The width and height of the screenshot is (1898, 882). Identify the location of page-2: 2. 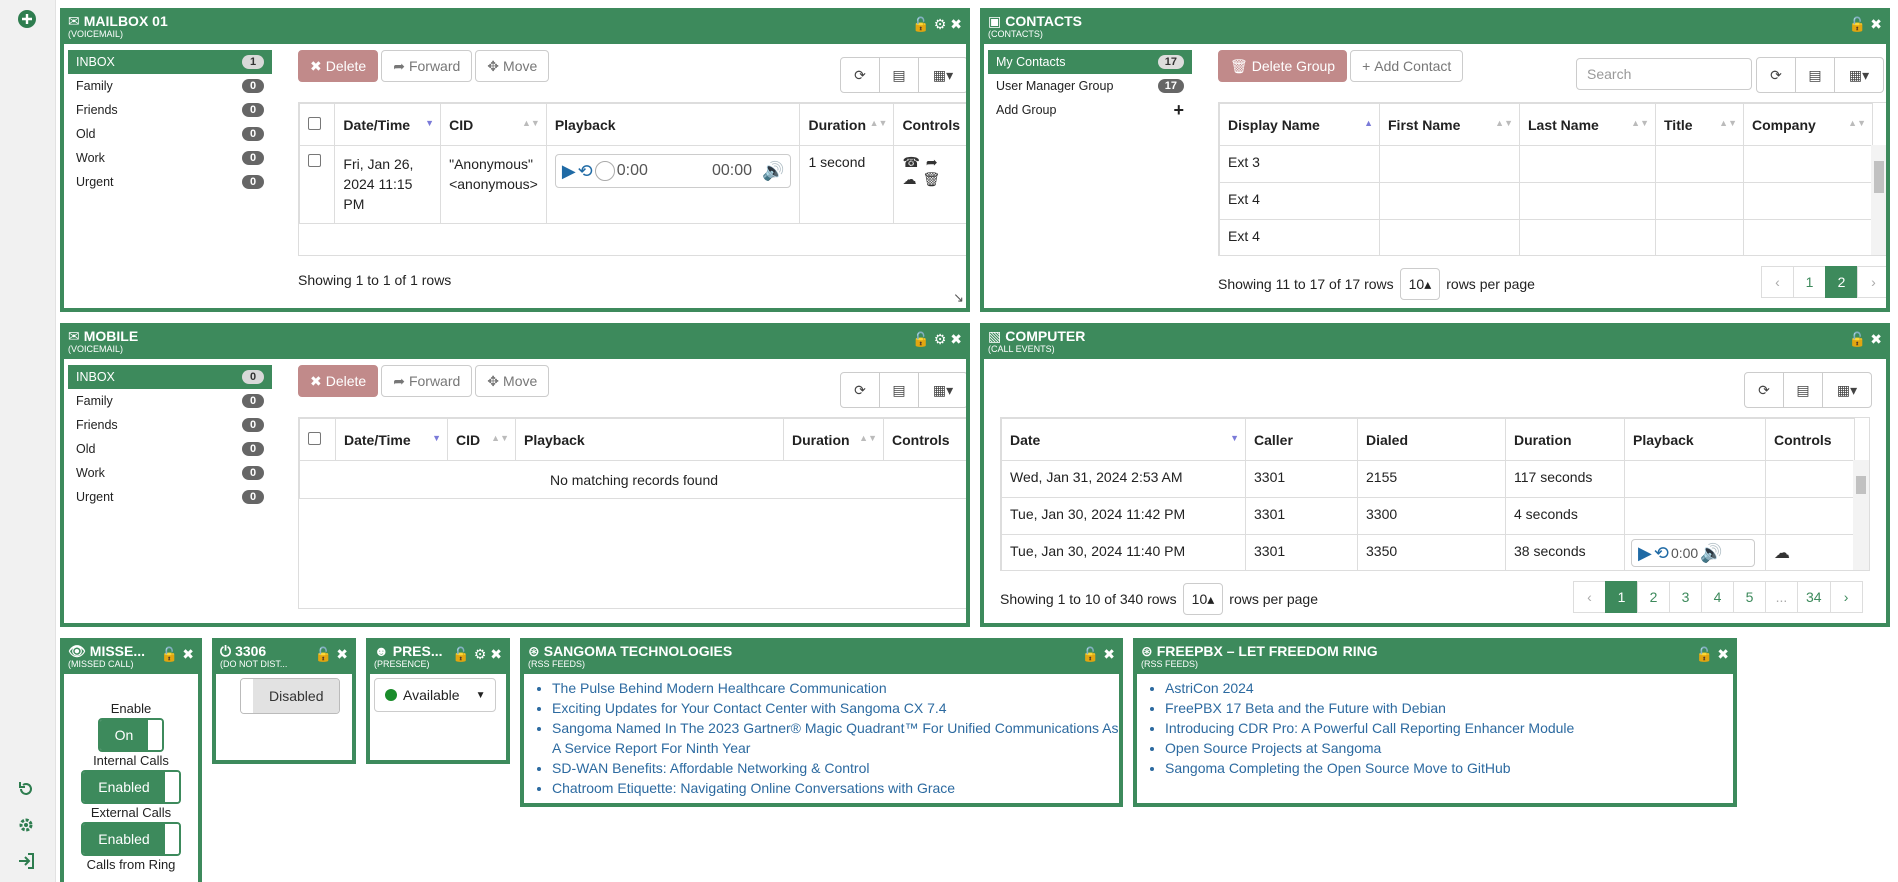
(1841, 282).